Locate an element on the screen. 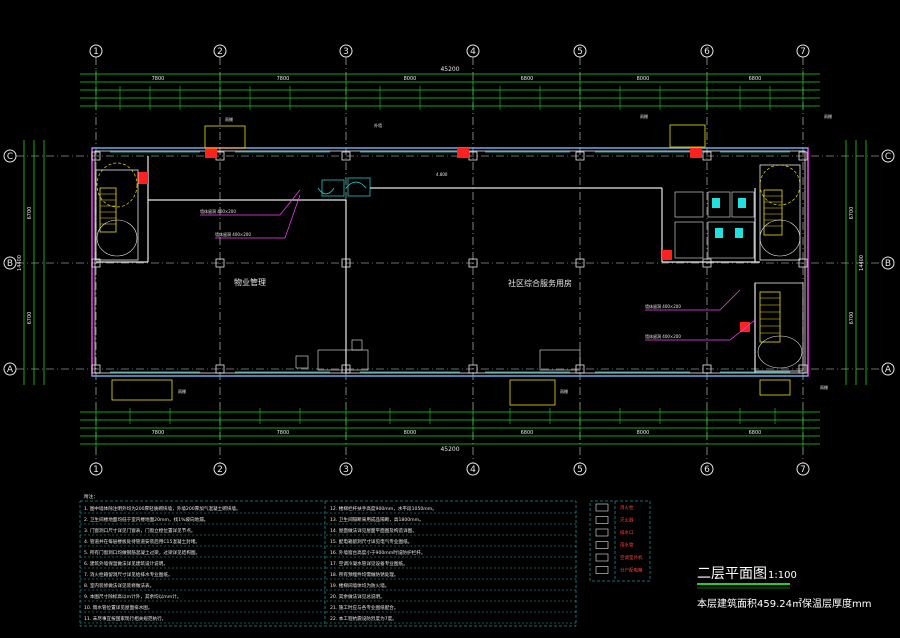  box-icon is located at coordinates (602, 570).